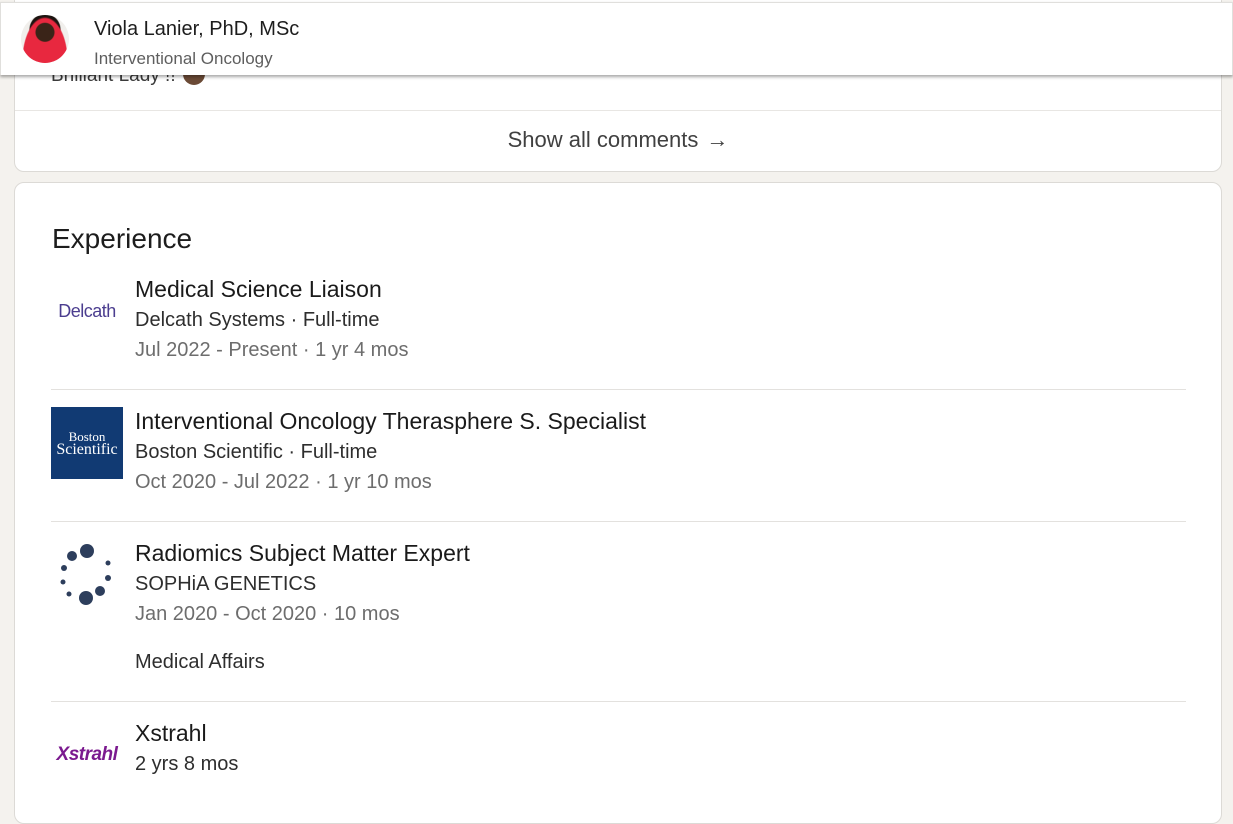  I want to click on experience-dates: Oct 2020 - Jul 2022 · 1 yr 10 mos, so click(283, 482).